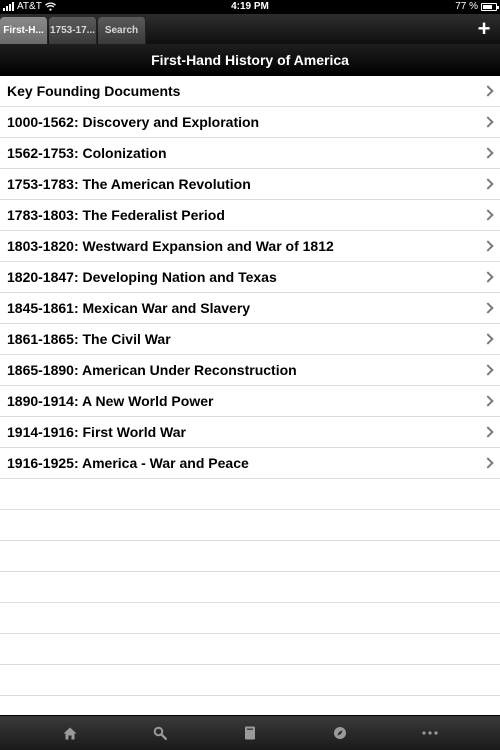  What do you see at coordinates (122, 30) in the screenshot?
I see `tab-search: Search` at bounding box center [122, 30].